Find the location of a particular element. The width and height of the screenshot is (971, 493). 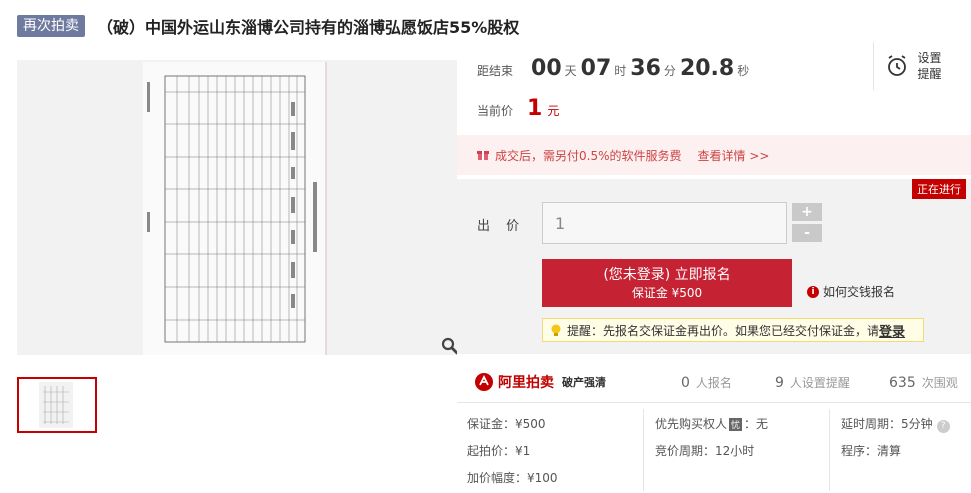

thumbnail-image is located at coordinates (56, 405).